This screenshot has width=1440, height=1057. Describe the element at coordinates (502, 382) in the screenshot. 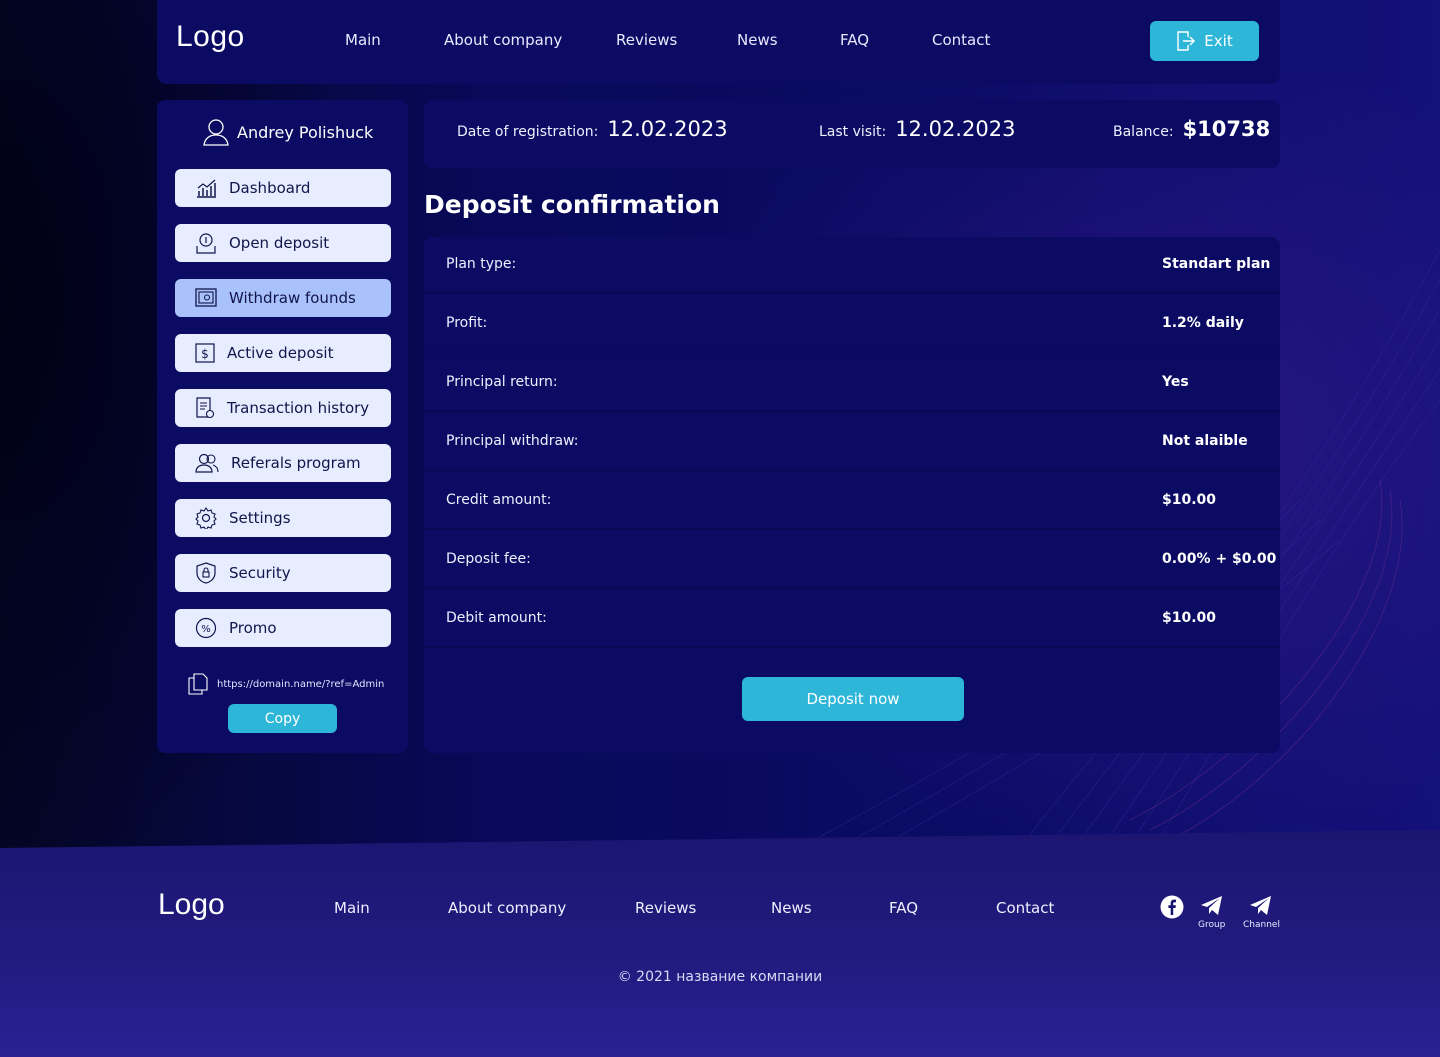

I see `row-label: Principal return:` at that location.